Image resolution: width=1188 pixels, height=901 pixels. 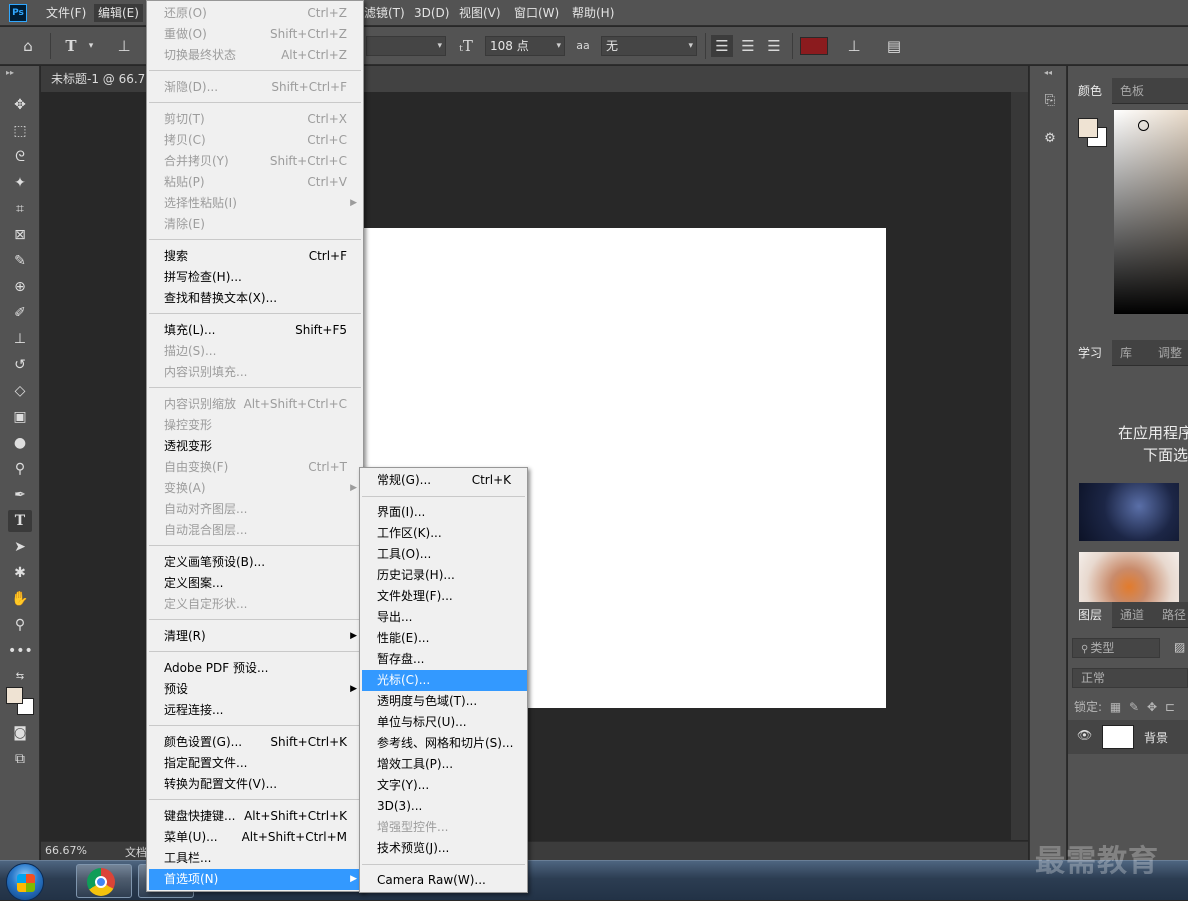 I want to click on edit-menu-item-清除: 清除(E), so click(x=256, y=224).